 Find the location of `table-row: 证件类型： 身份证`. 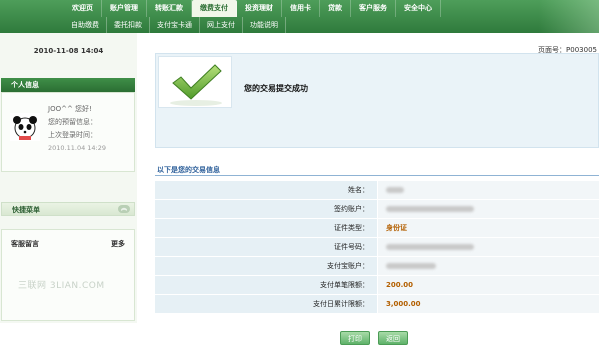

table-row: 证件类型： 身份证 is located at coordinates (377, 228).